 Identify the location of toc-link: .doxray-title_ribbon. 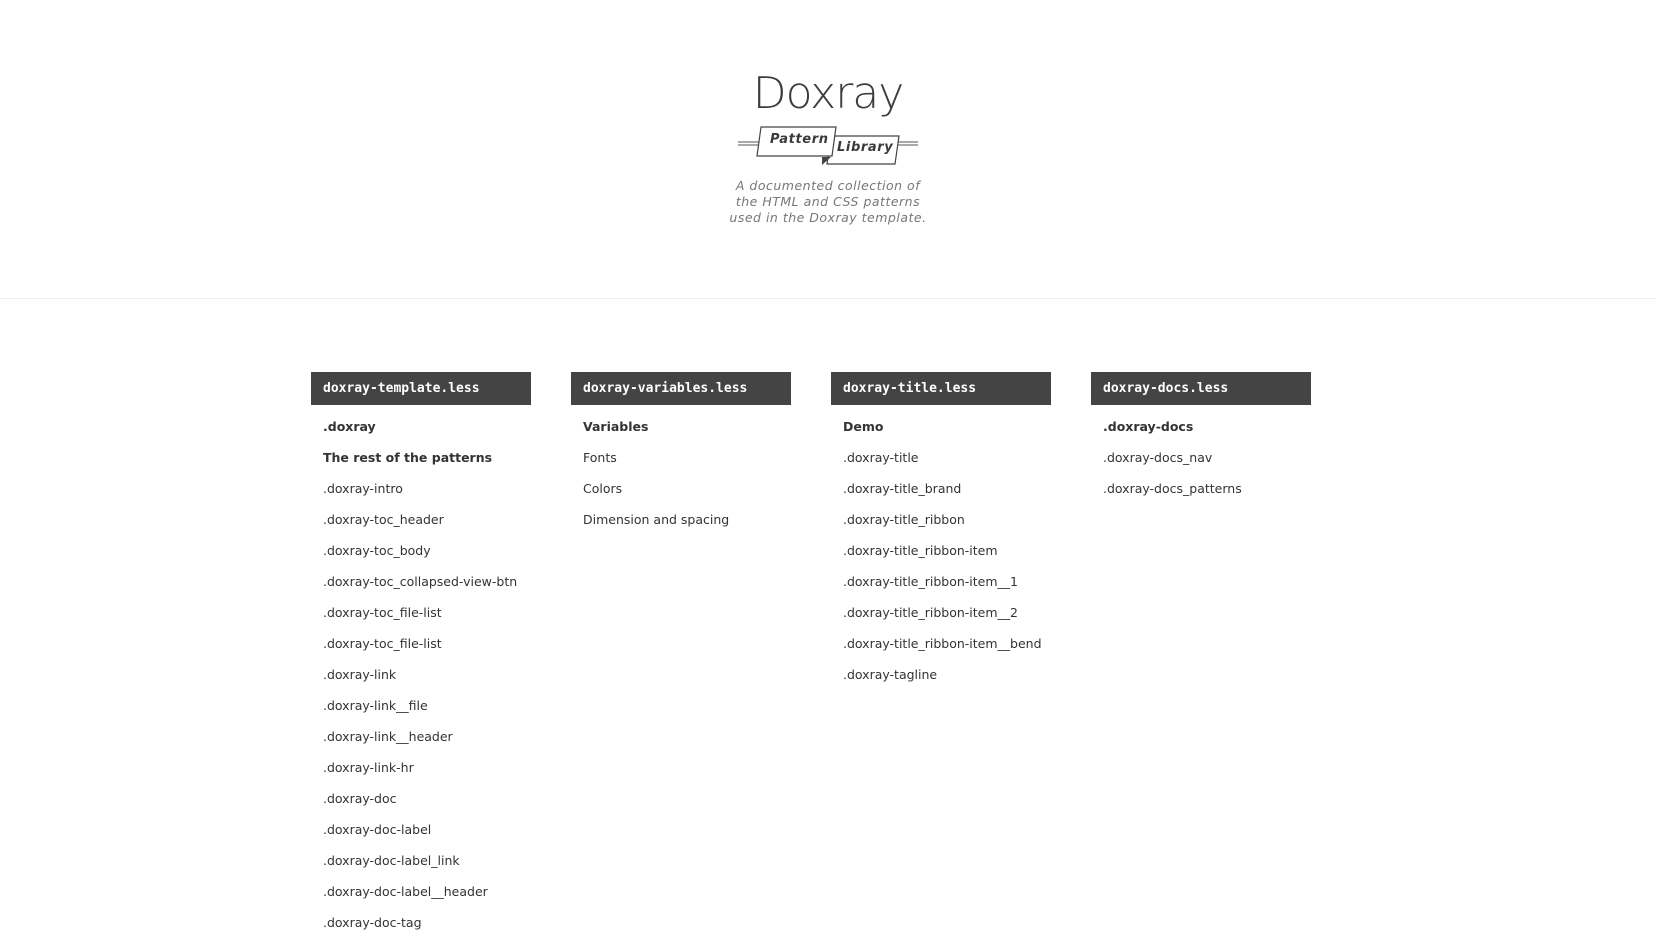
(947, 525).